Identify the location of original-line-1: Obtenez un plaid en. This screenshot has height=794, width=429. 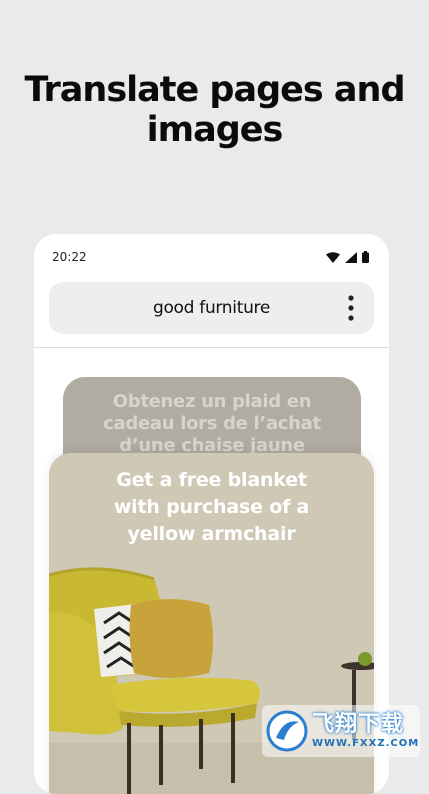
(212, 401).